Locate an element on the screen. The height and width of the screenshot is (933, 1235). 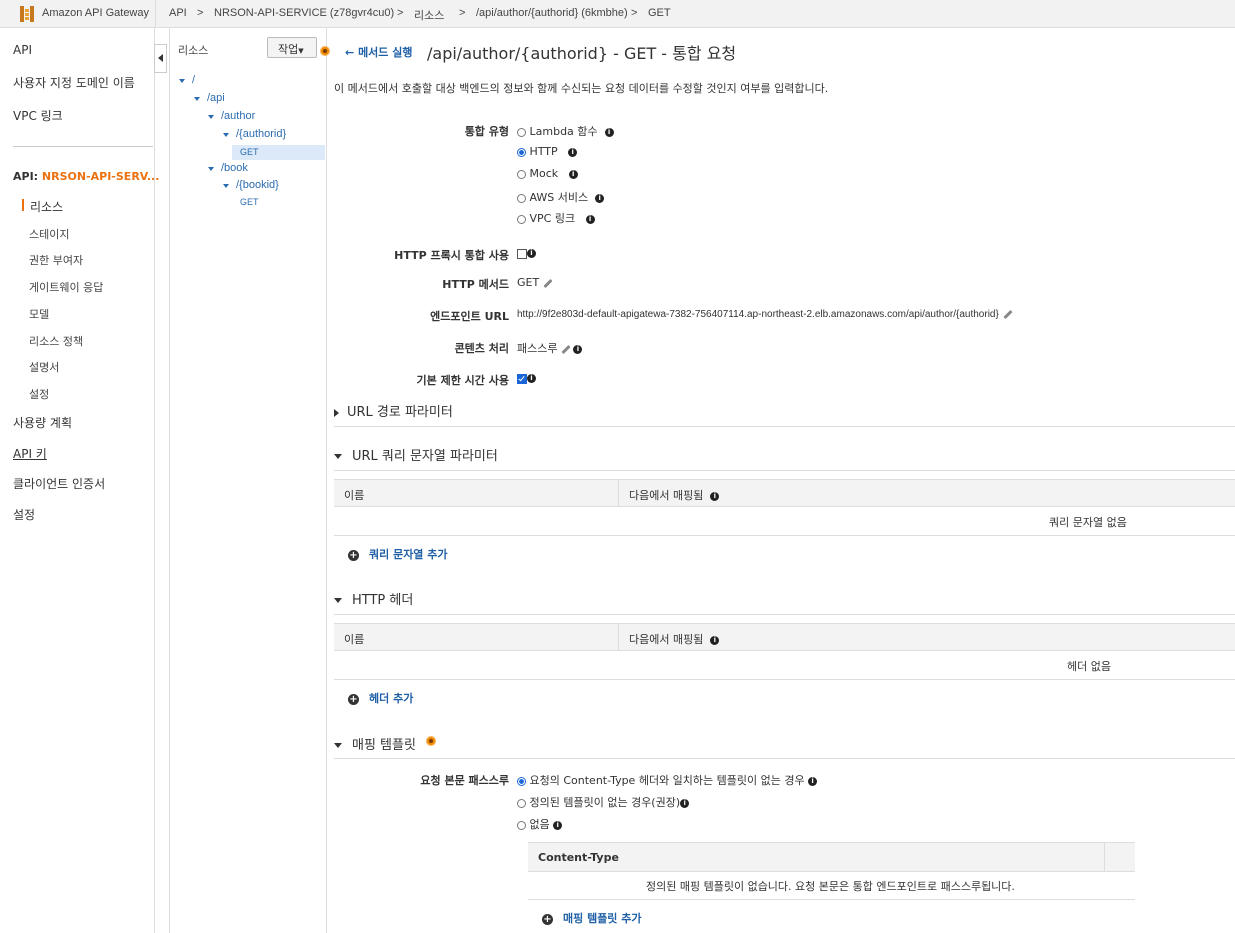
url-path-params-section: URL 경로 파라미터 is located at coordinates (393, 410).